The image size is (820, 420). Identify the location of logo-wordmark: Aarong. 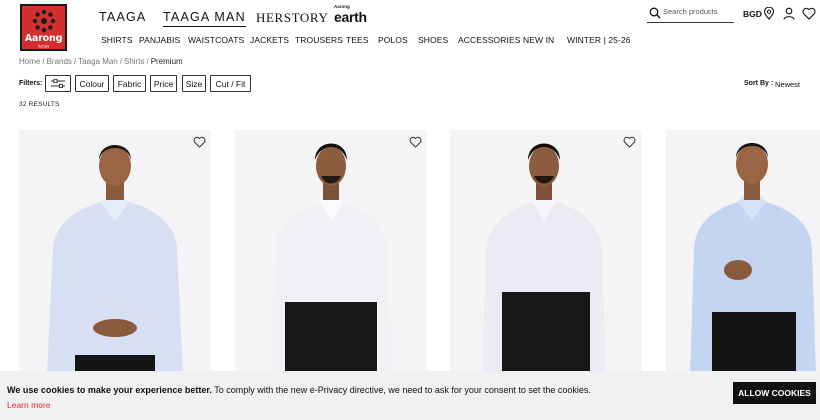
(43, 38).